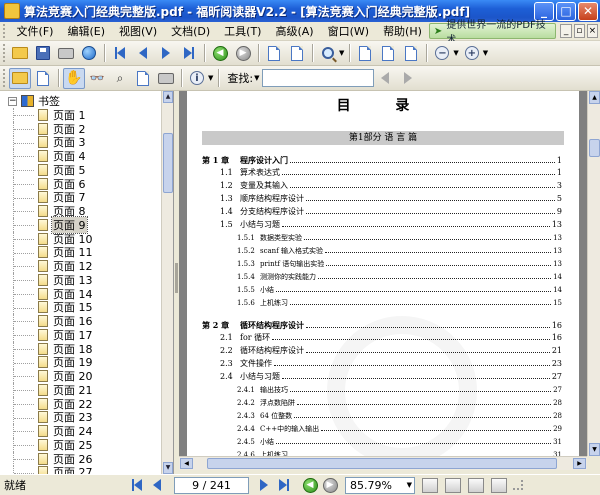  What do you see at coordinates (382, 325) in the screenshot?
I see `toc-row: 第 2 章循环结构程序设计 16` at bounding box center [382, 325].